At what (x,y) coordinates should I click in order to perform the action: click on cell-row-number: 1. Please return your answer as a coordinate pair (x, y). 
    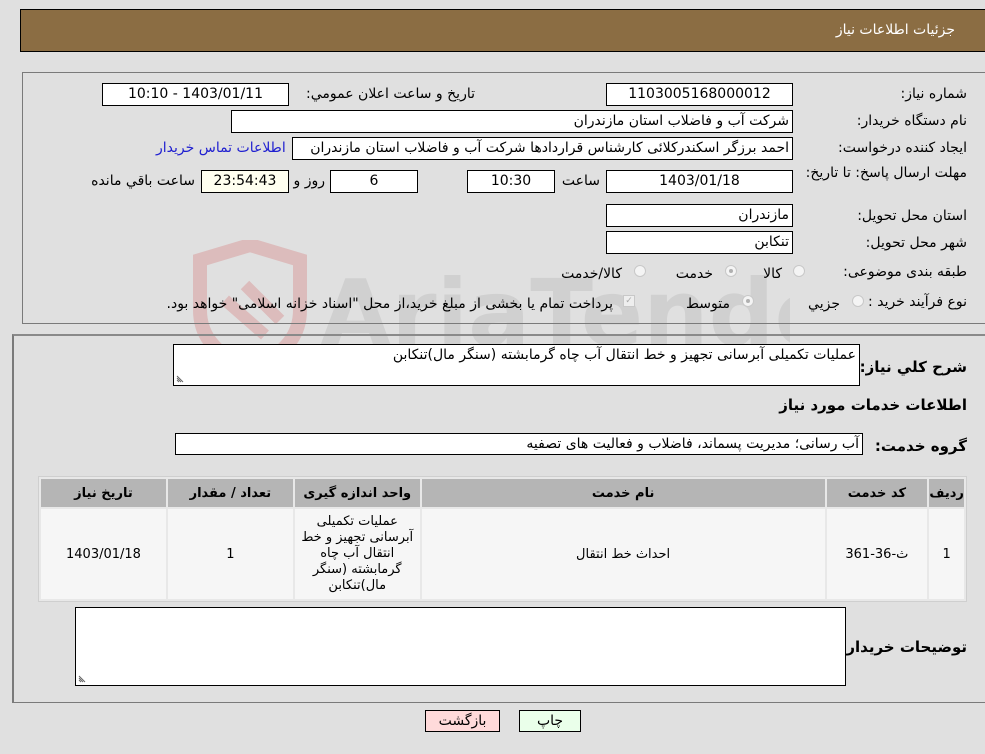
    Looking at the image, I should click on (946, 554).